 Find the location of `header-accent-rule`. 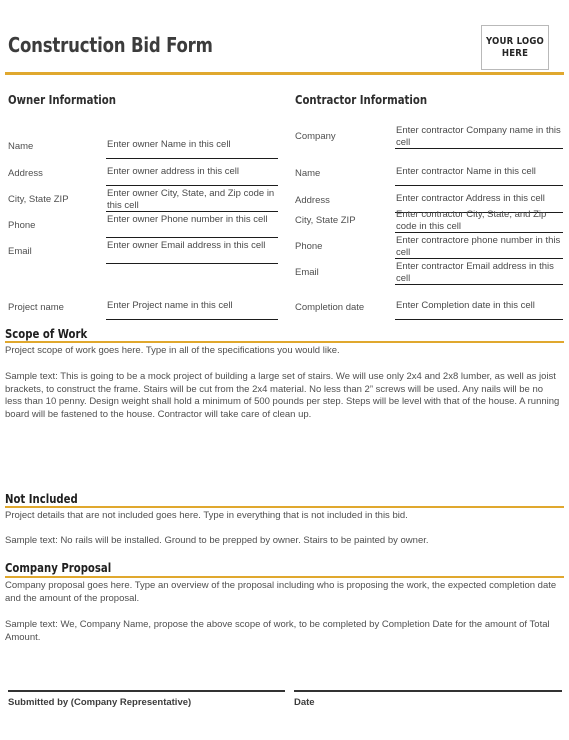

header-accent-rule is located at coordinates (284, 73).